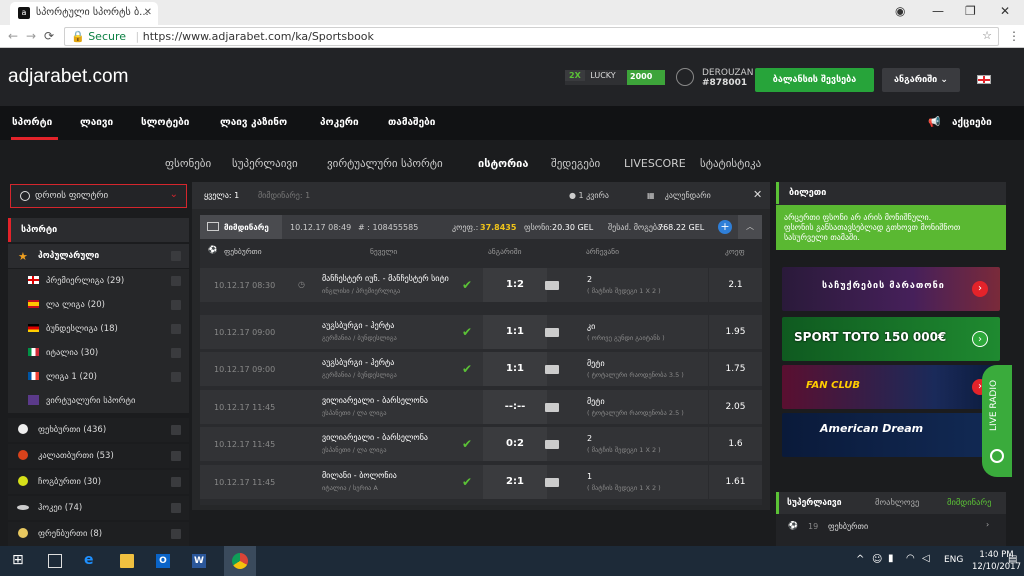 Image resolution: width=1024 pixels, height=576 pixels. What do you see at coordinates (176, 256) in the screenshot?
I see `popular-checkbox` at bounding box center [176, 256].